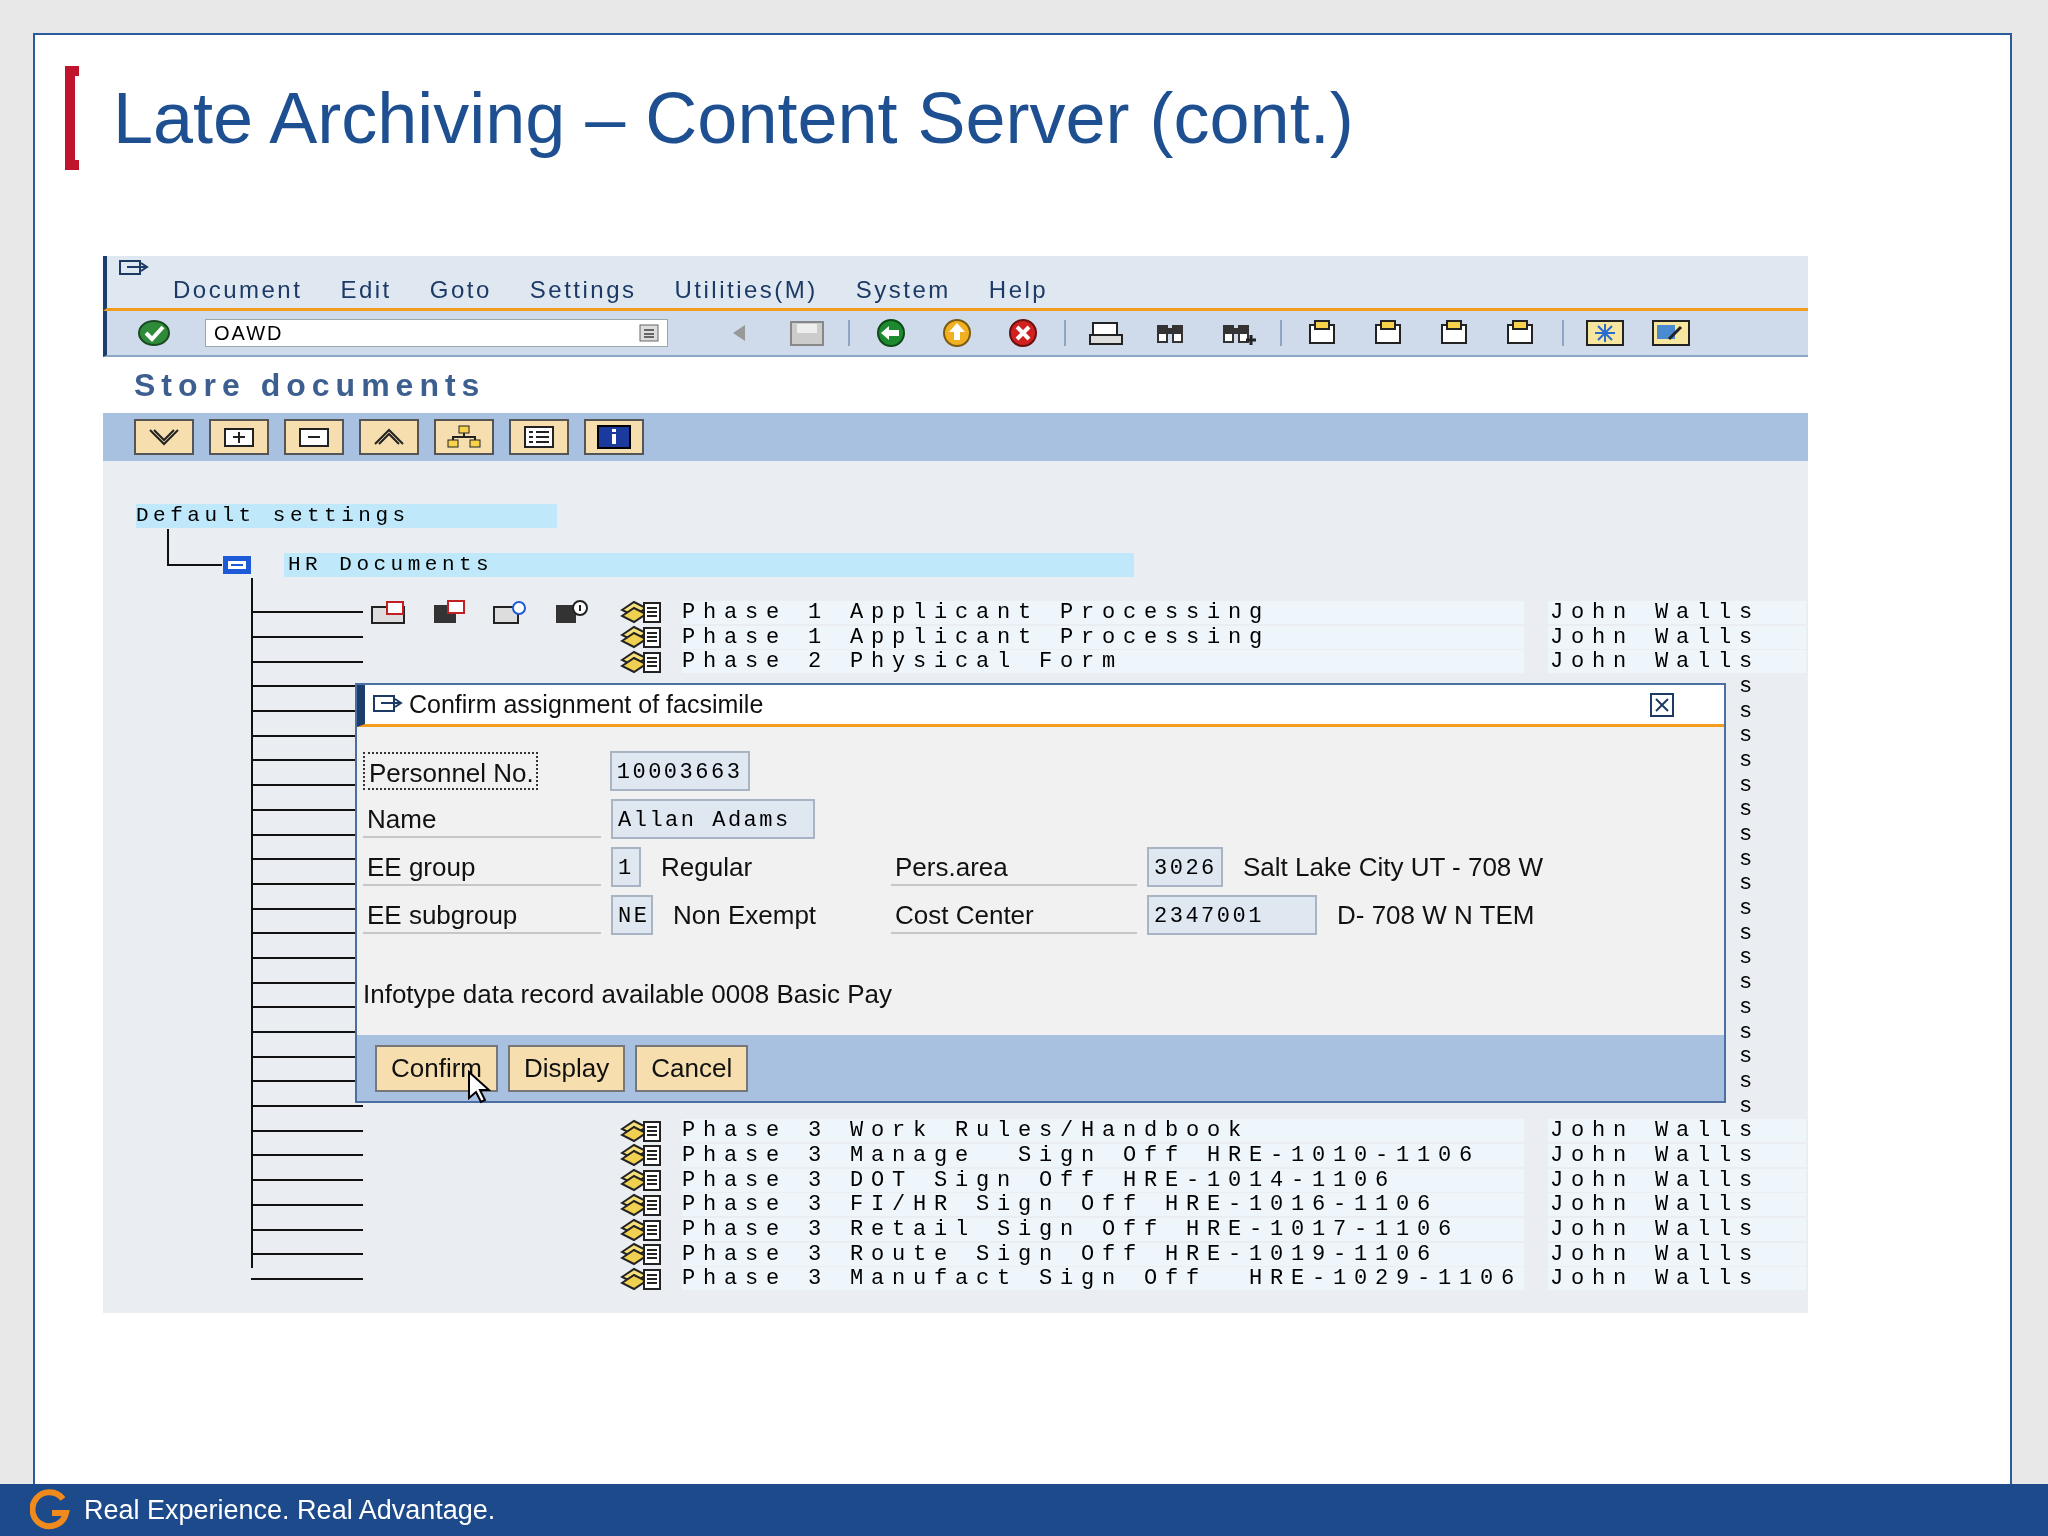  What do you see at coordinates (1103, 1131) in the screenshot?
I see `document-description: Phase 3 Work Rules/Handbook` at bounding box center [1103, 1131].